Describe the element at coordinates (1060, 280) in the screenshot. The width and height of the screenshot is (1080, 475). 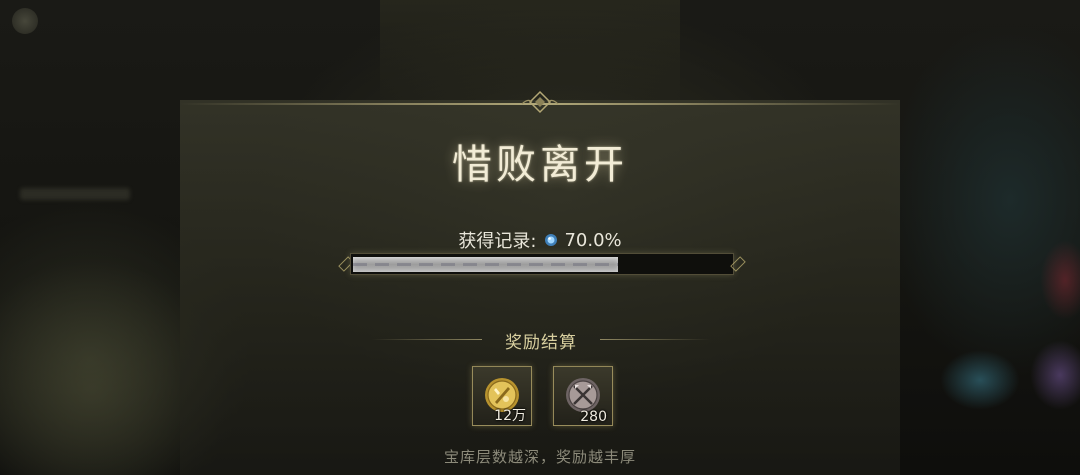
I see `background-glow-red` at that location.